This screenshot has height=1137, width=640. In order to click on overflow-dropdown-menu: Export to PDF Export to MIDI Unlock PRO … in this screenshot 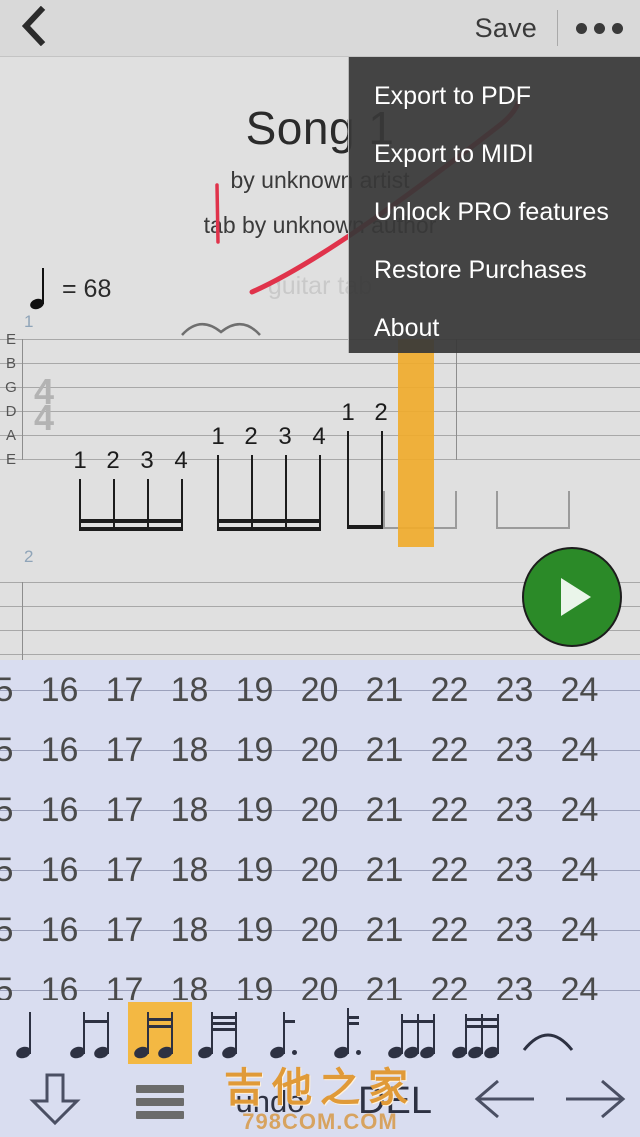, I will do `click(494, 205)`.